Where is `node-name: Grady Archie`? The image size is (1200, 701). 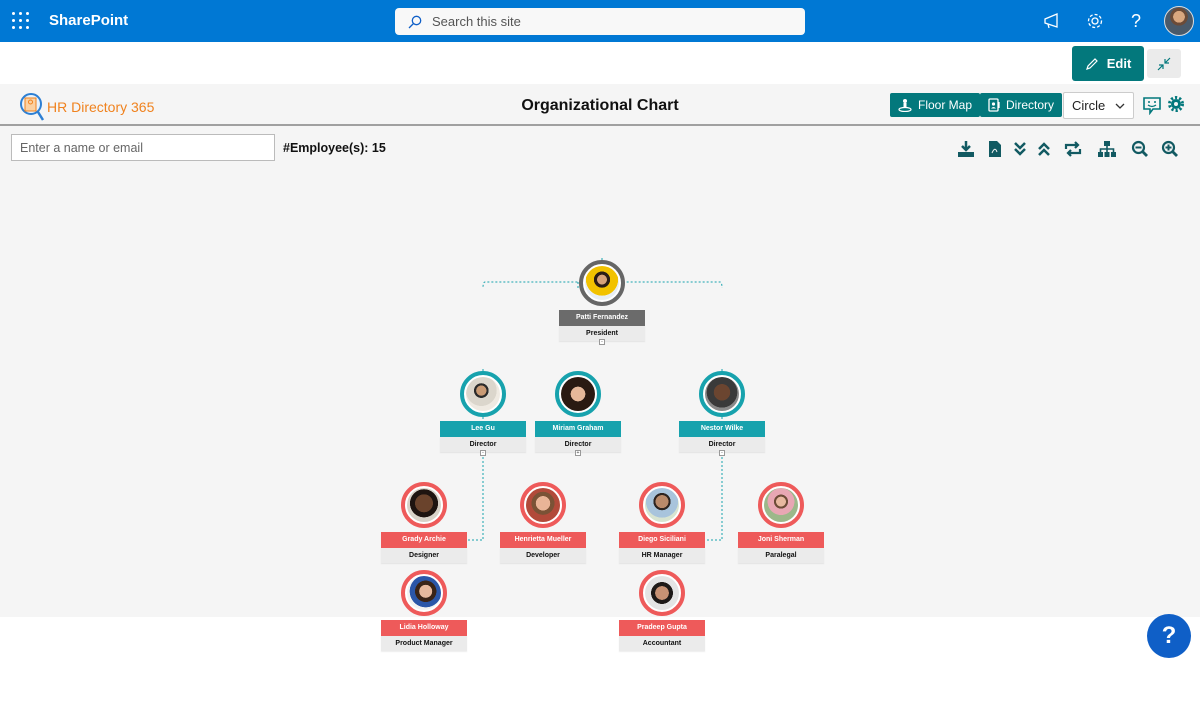
node-name: Grady Archie is located at coordinates (424, 540).